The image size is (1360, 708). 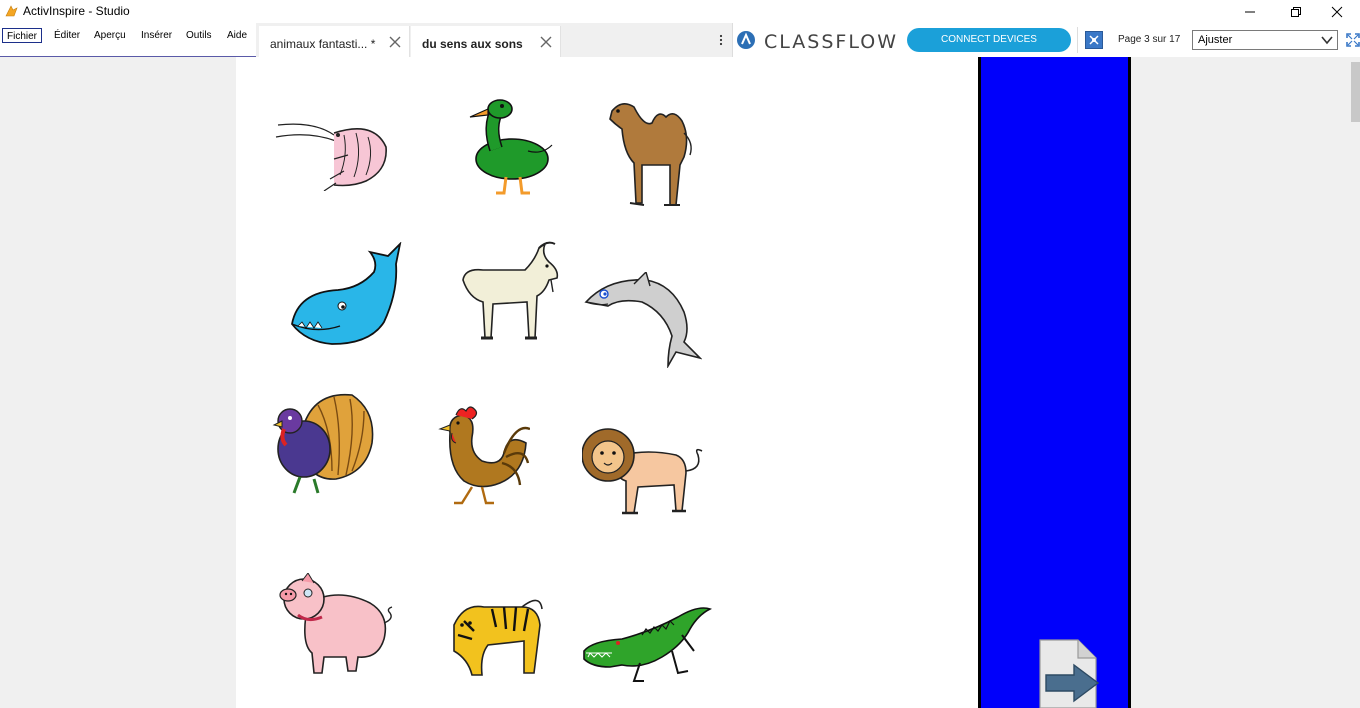 What do you see at coordinates (721, 40) in the screenshot?
I see `more-options-icon` at bounding box center [721, 40].